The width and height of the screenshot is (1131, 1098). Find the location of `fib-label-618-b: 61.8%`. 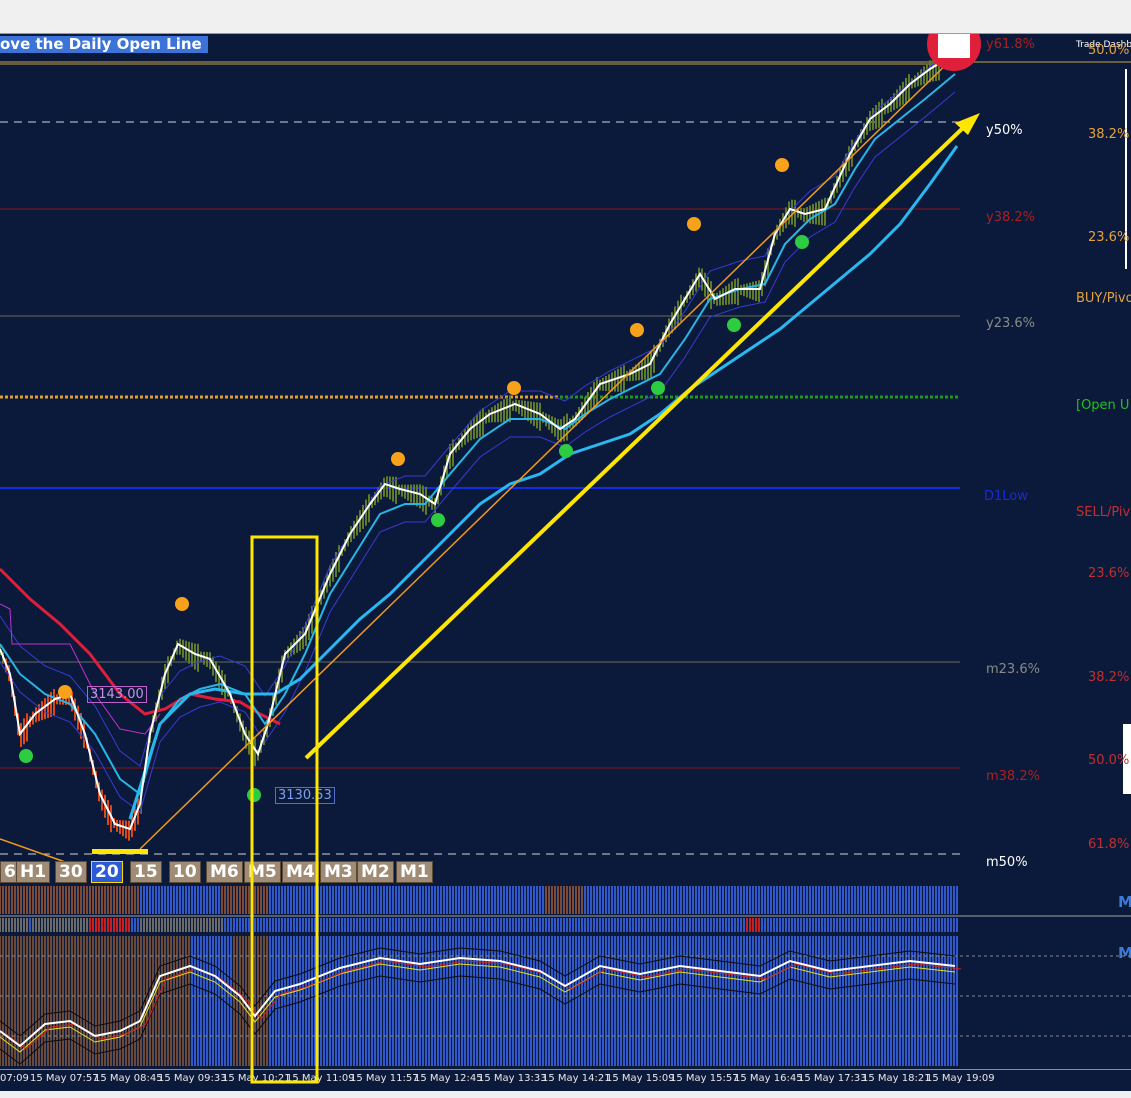

fib-label-618-b: 61.8% is located at coordinates (1109, 844).